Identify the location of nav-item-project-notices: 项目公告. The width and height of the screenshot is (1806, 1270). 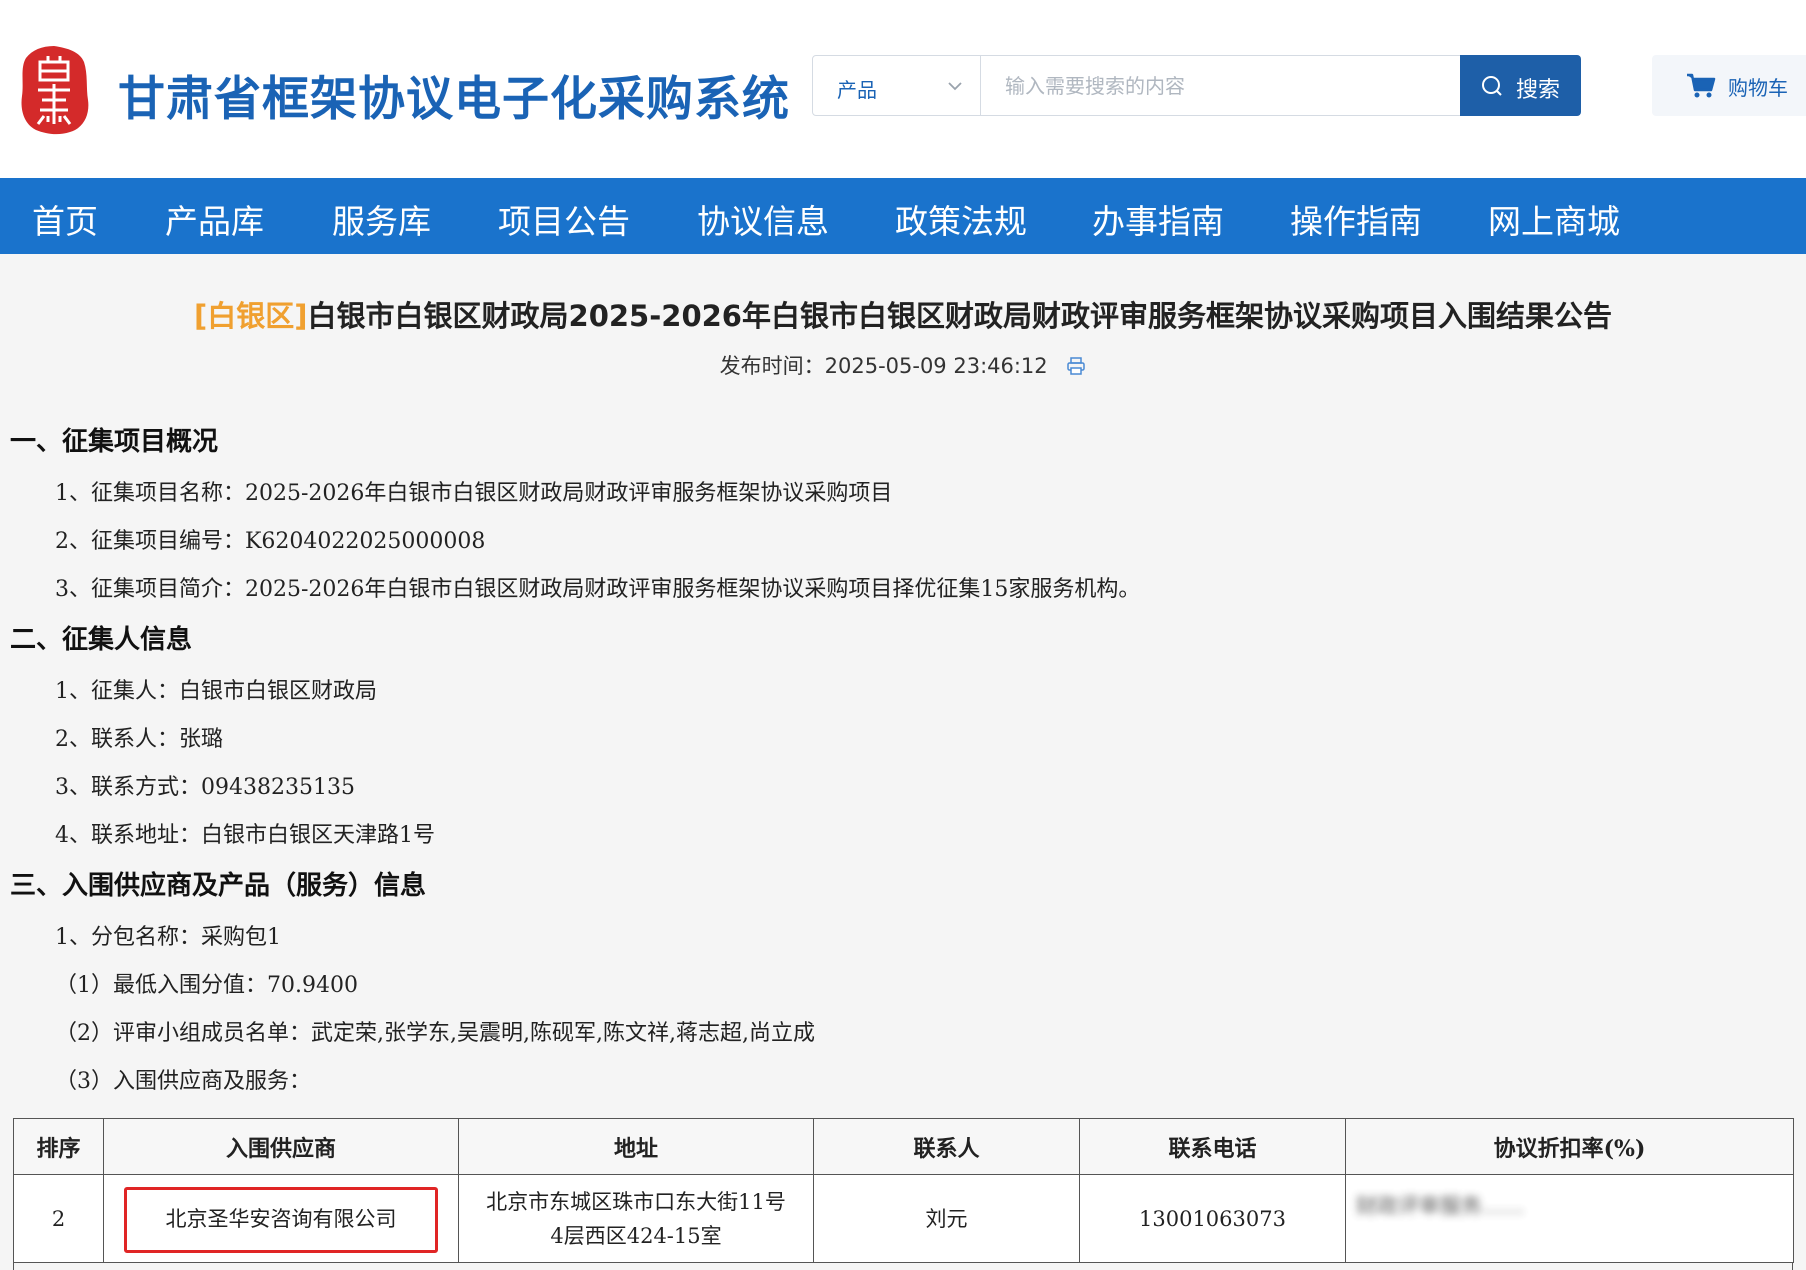
(564, 219).